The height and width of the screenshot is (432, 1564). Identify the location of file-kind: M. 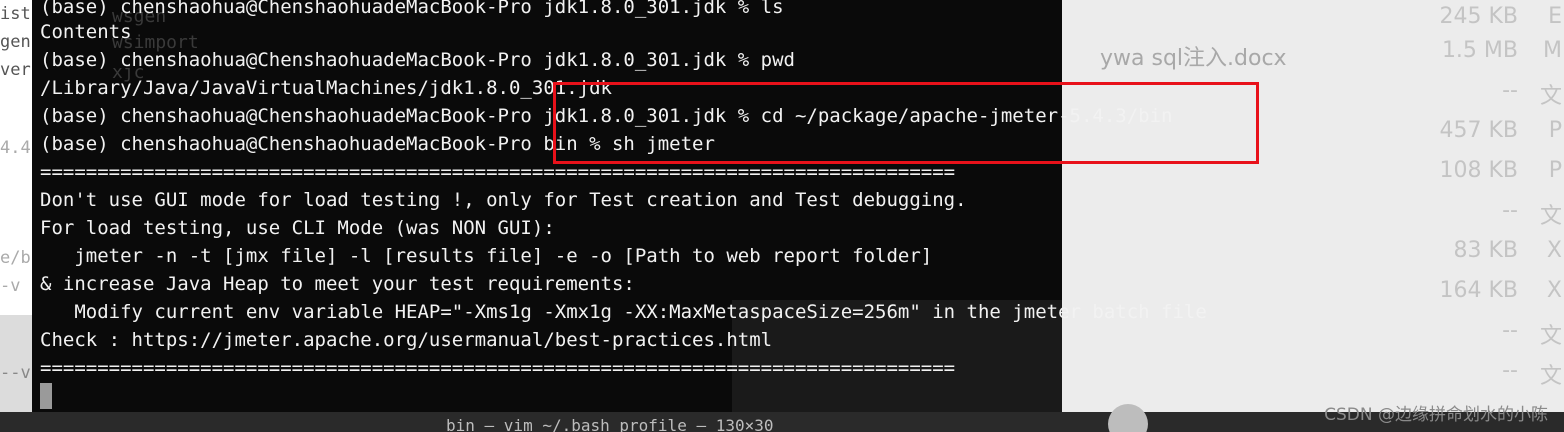
(1552, 50).